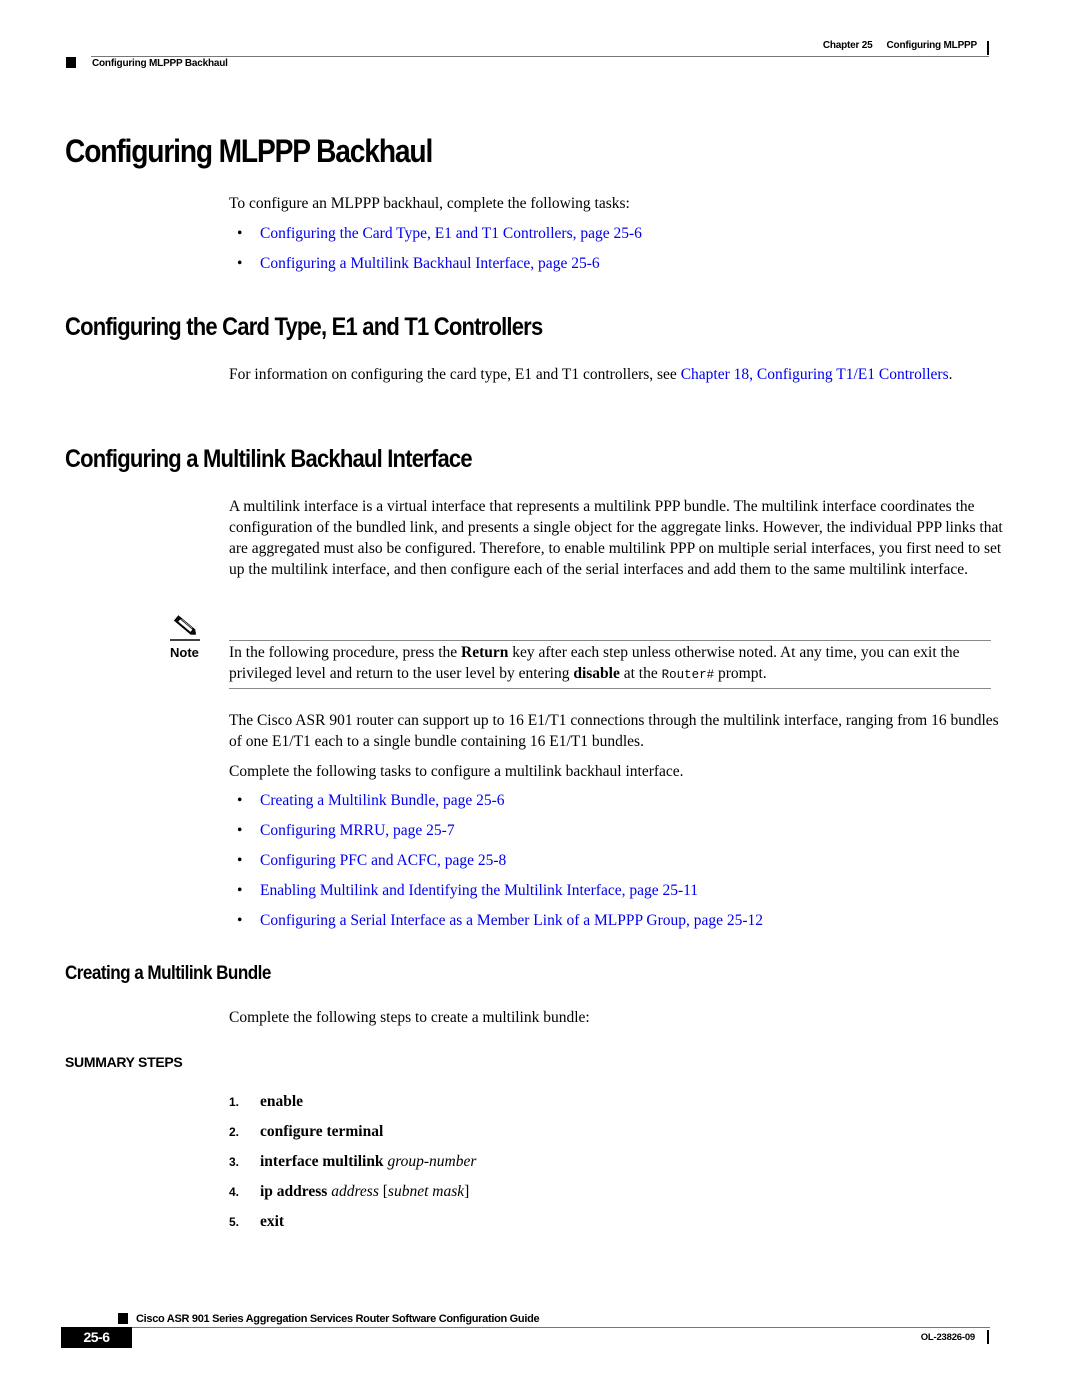  What do you see at coordinates (932, 45) in the screenshot?
I see `chapter-title: Configuring MLPPP` at bounding box center [932, 45].